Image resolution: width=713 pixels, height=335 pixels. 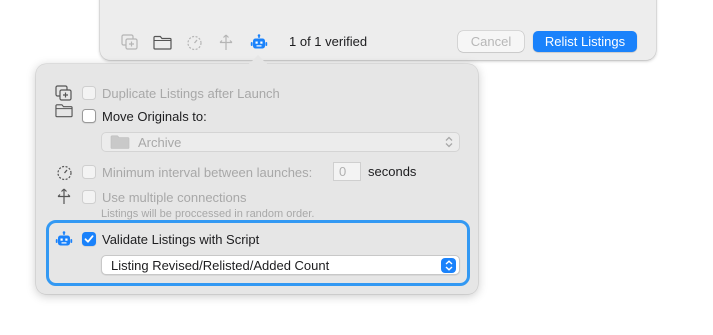 I want to click on popover-arrow, so click(x=258, y=60).